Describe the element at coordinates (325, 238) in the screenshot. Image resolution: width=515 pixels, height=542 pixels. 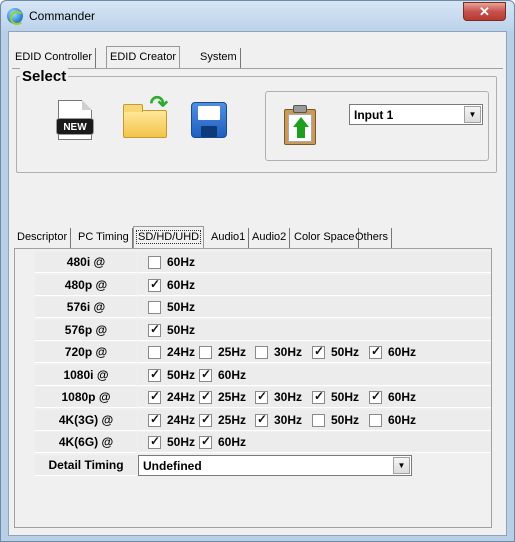
I see `tab-color-space: Color Space` at that location.